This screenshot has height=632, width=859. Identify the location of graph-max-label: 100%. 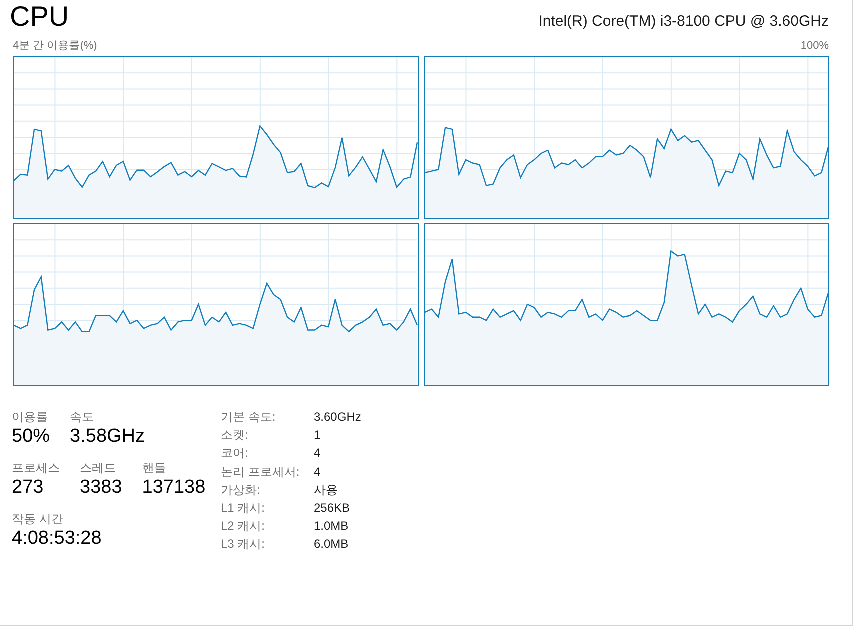
(814, 46).